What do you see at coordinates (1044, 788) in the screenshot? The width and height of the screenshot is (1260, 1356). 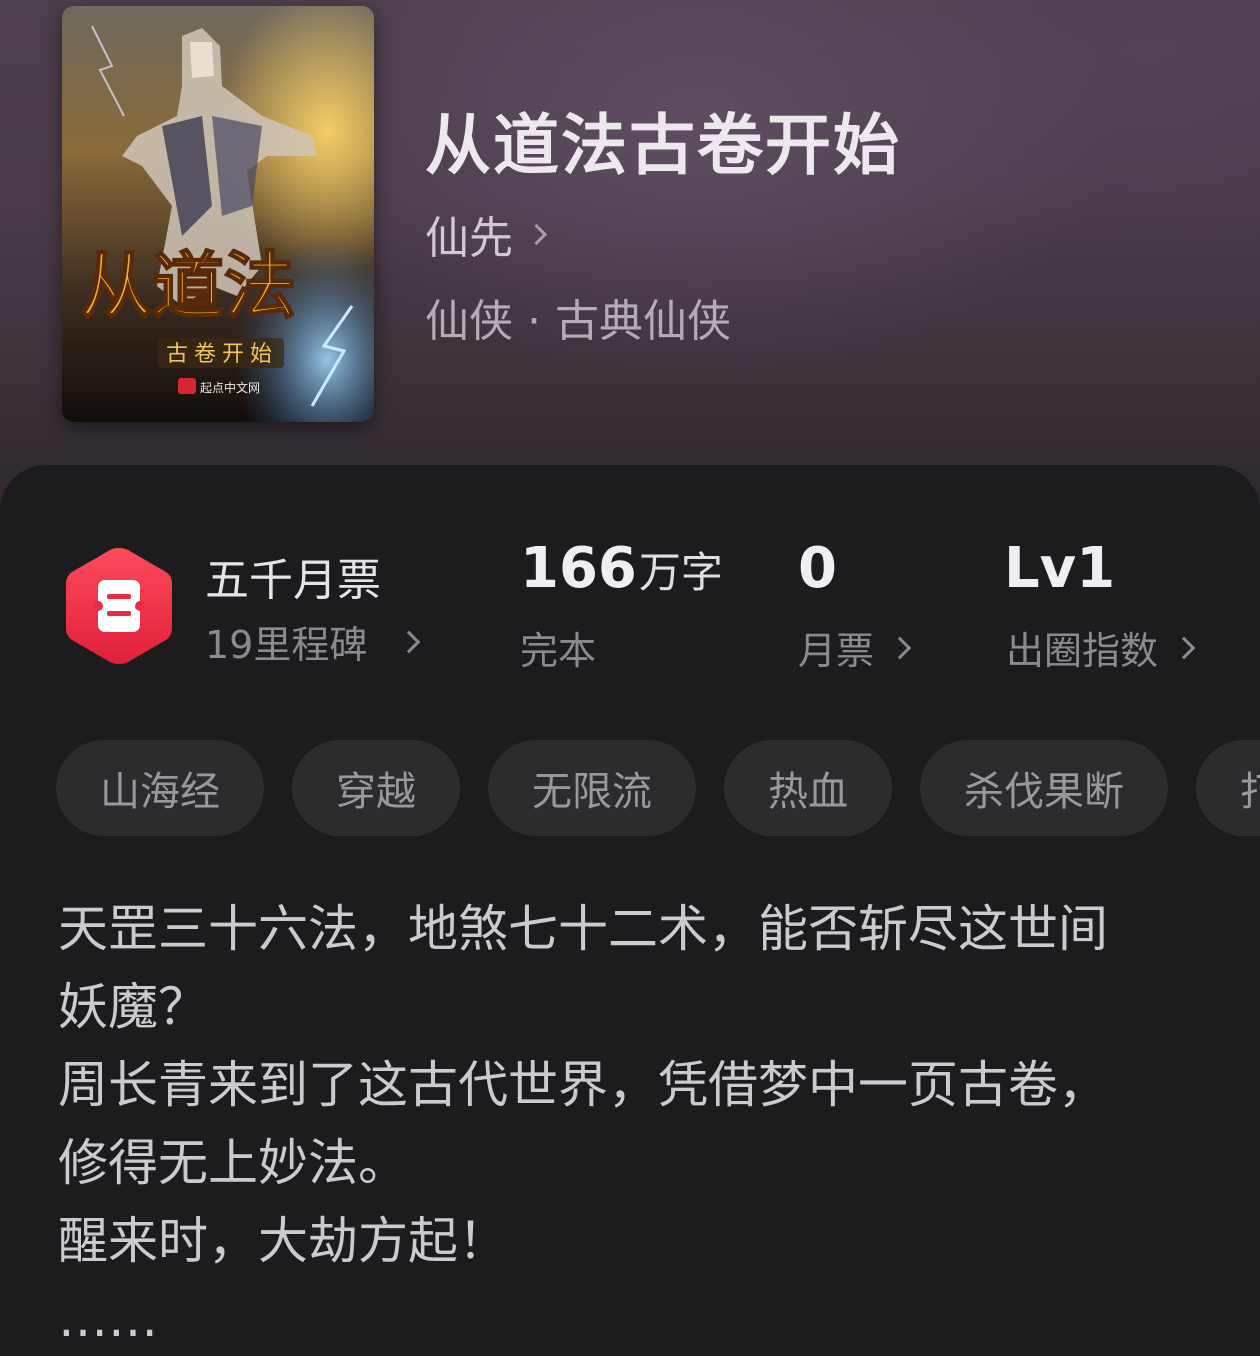 I see `tag-chip: 杀伐果断` at bounding box center [1044, 788].